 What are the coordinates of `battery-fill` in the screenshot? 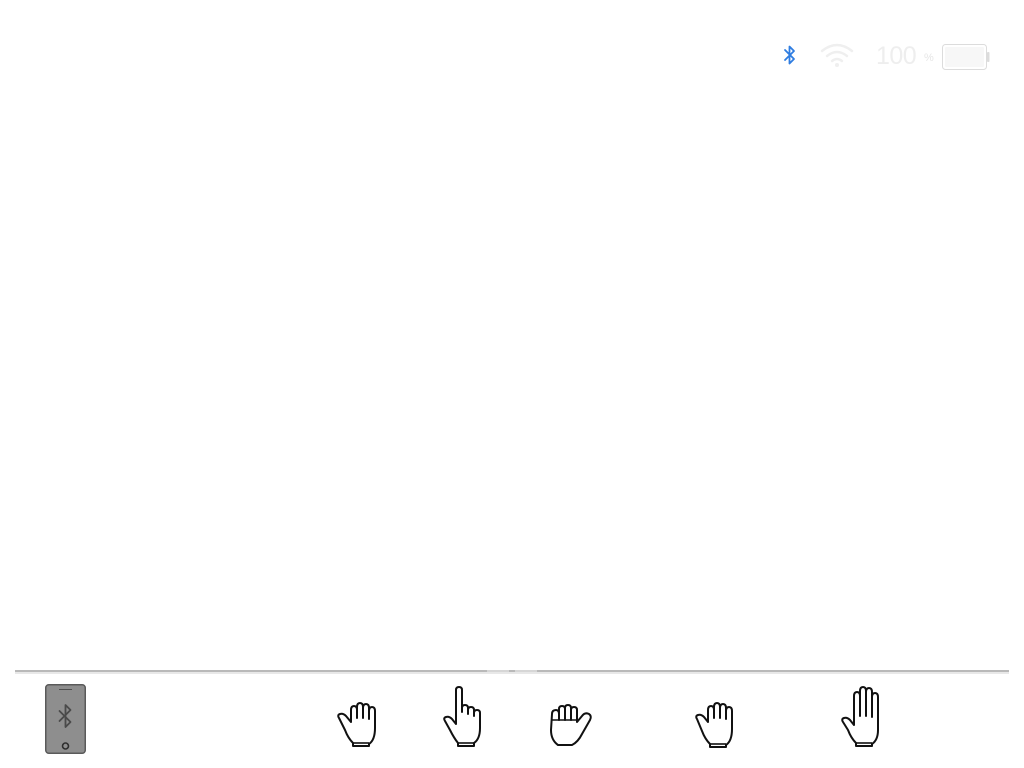 It's located at (964, 57).